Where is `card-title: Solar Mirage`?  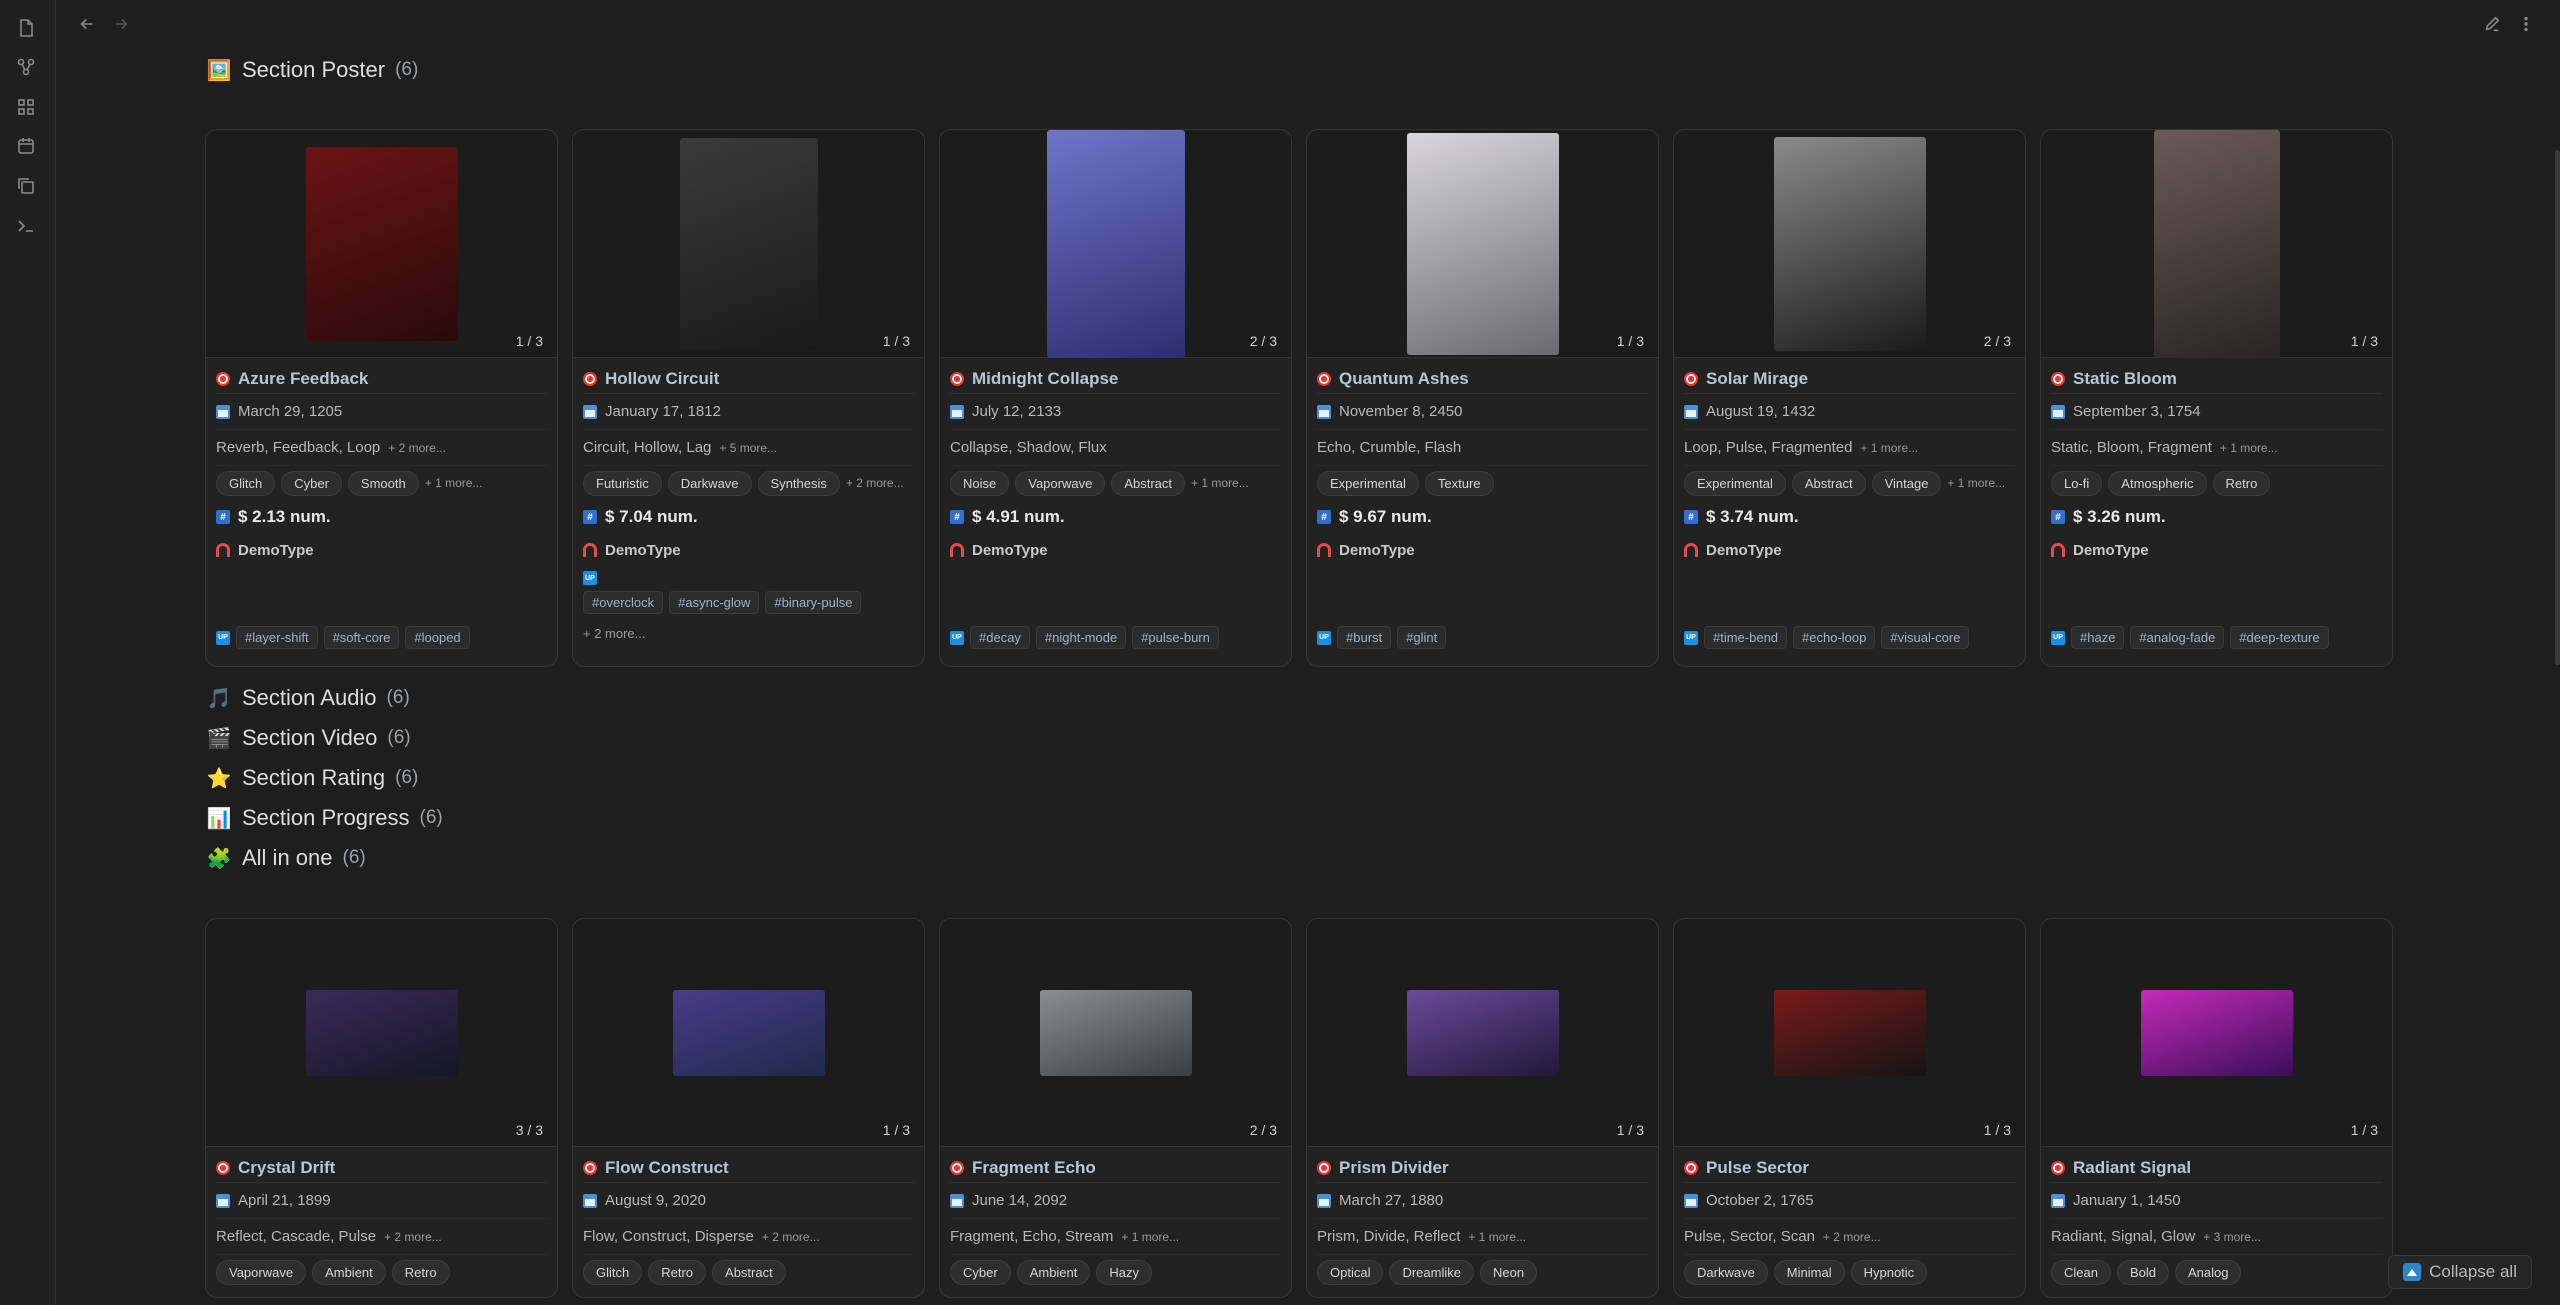
card-title: Solar Mirage is located at coordinates (1849, 379).